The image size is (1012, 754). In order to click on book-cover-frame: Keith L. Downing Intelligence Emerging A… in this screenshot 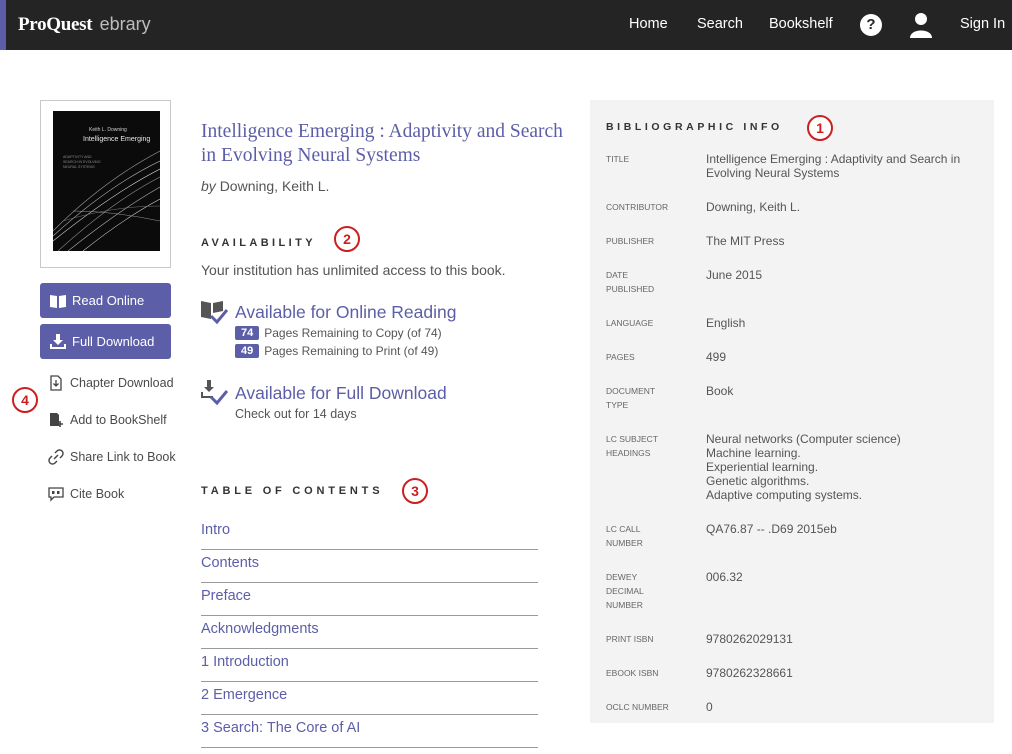, I will do `click(105, 184)`.